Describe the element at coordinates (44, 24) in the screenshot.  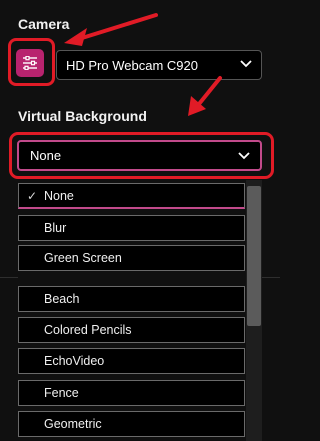
I see `camera-title: Camera` at that location.